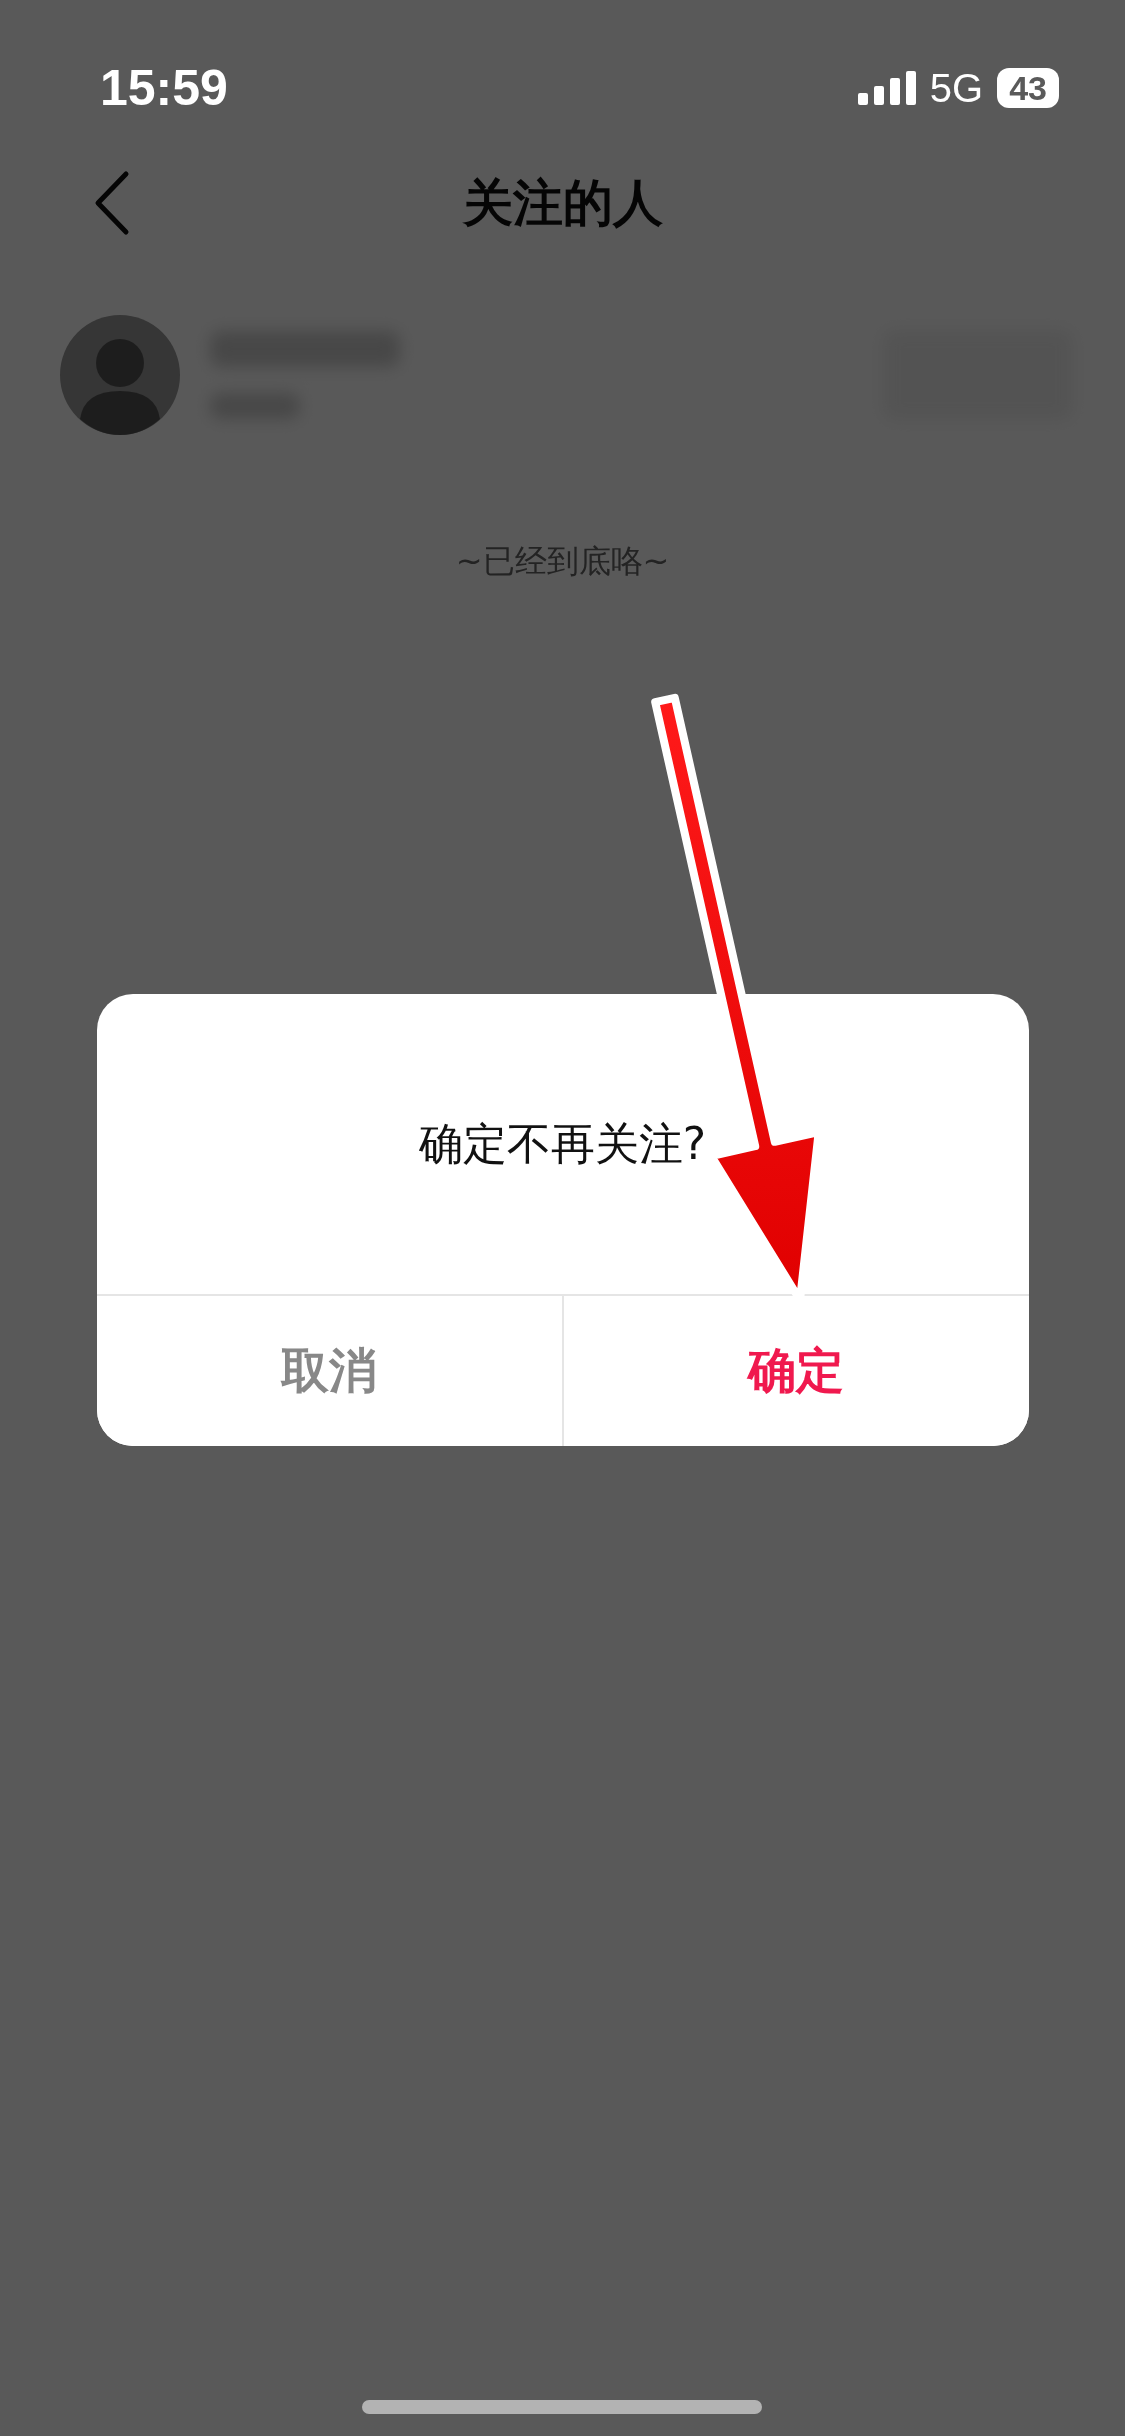 This screenshot has width=1125, height=2436. Describe the element at coordinates (120, 375) in the screenshot. I see `avatar-icon` at that location.